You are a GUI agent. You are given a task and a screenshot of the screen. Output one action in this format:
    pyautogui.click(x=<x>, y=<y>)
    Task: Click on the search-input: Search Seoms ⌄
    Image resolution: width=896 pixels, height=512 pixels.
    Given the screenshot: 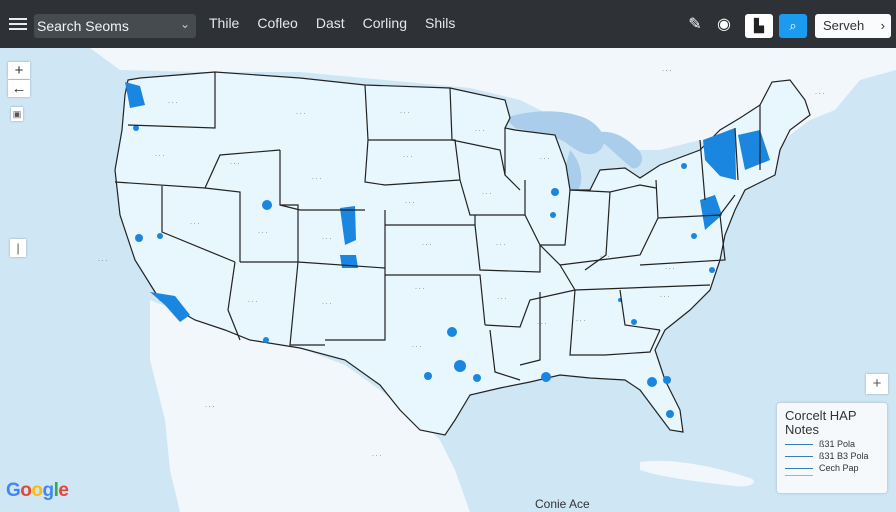 What is the action you would take?
    pyautogui.click(x=115, y=26)
    